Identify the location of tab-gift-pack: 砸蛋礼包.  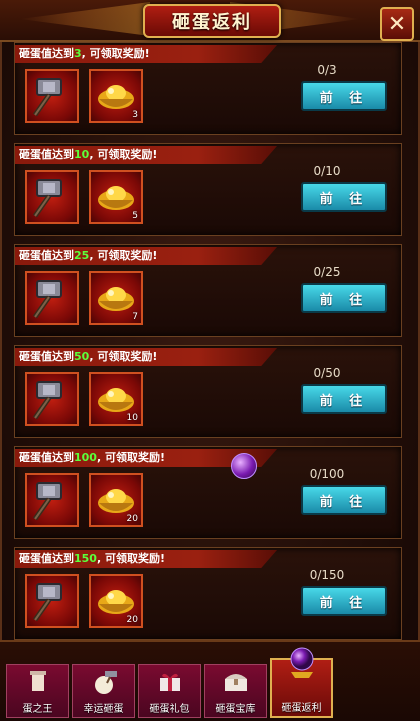
(169, 691).